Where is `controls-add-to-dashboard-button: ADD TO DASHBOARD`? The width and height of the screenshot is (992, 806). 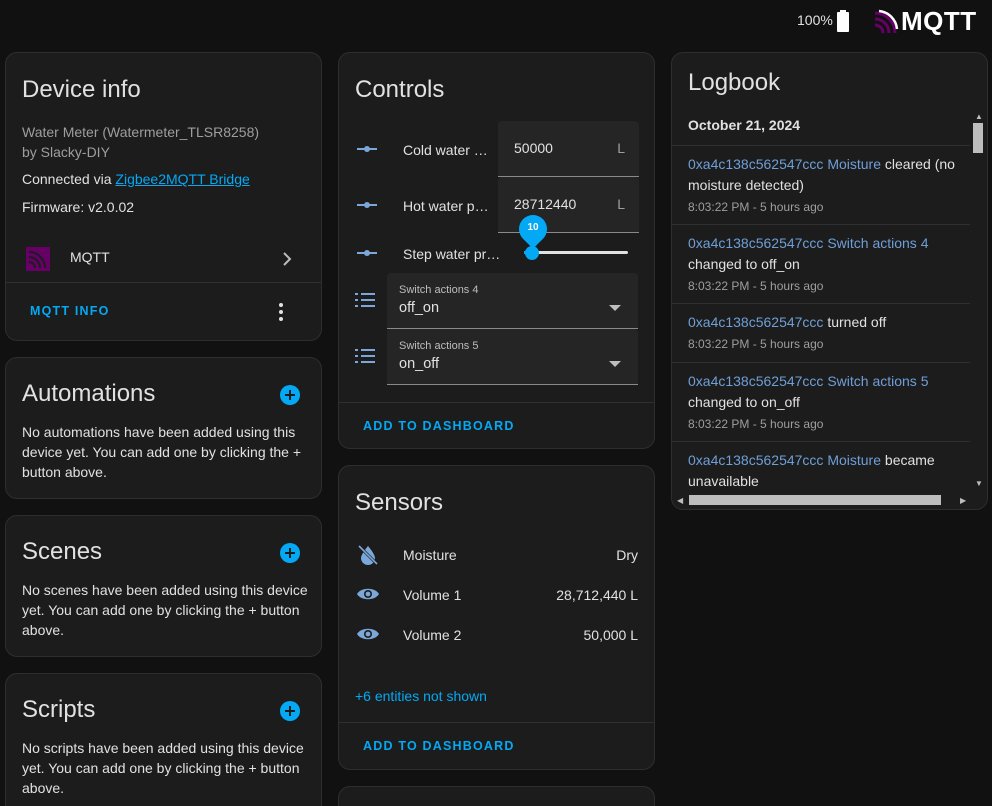 controls-add-to-dashboard-button: ADD TO DASHBOARD is located at coordinates (439, 426).